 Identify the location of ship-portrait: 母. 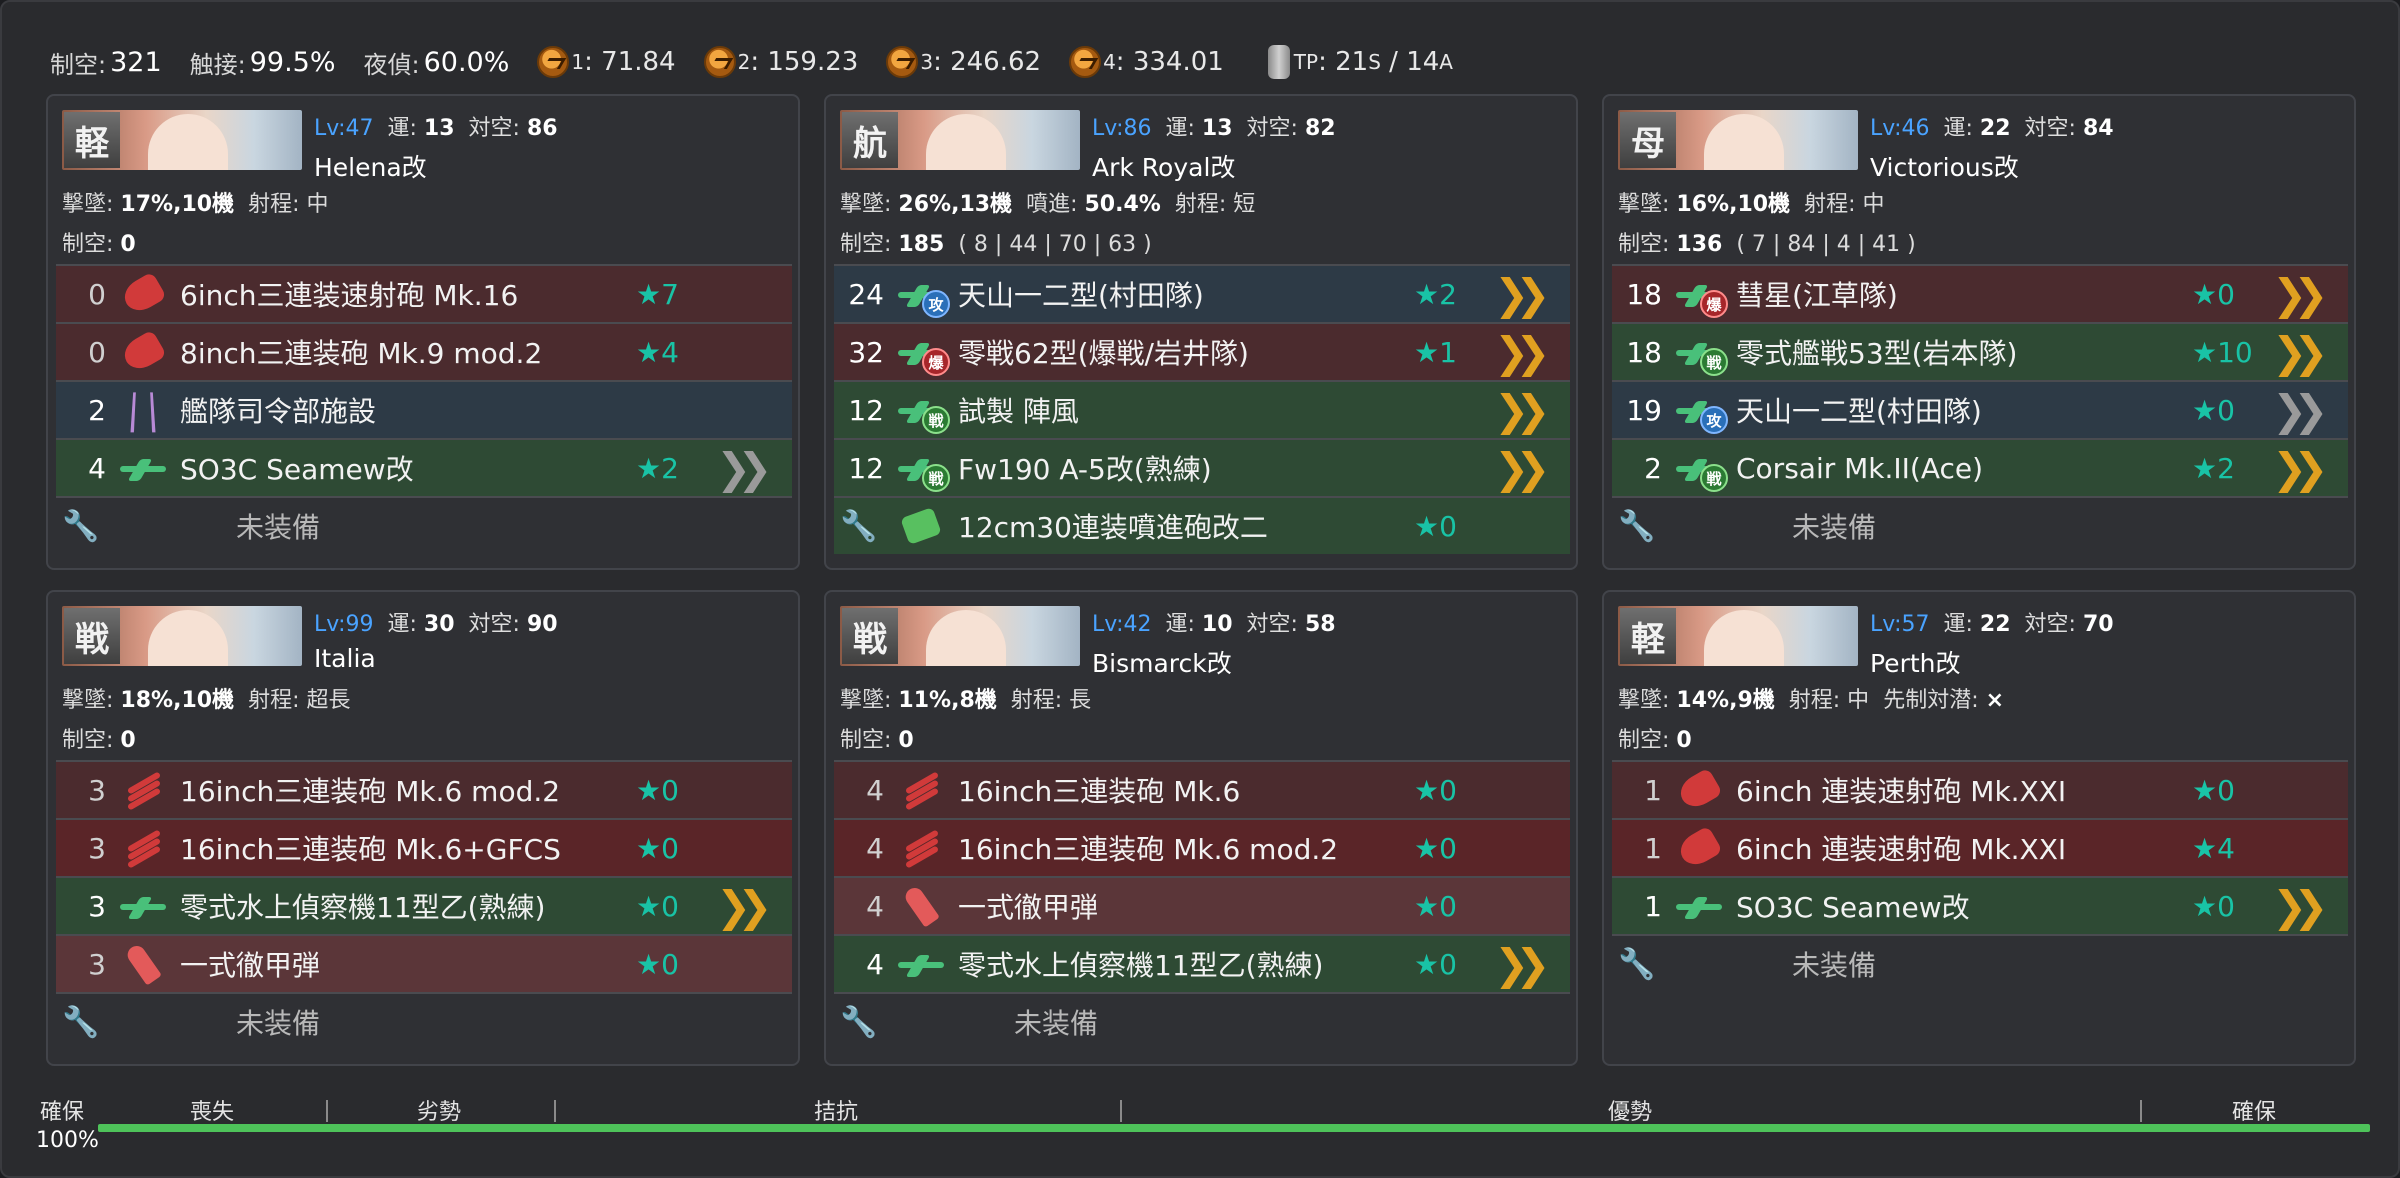
(1738, 140).